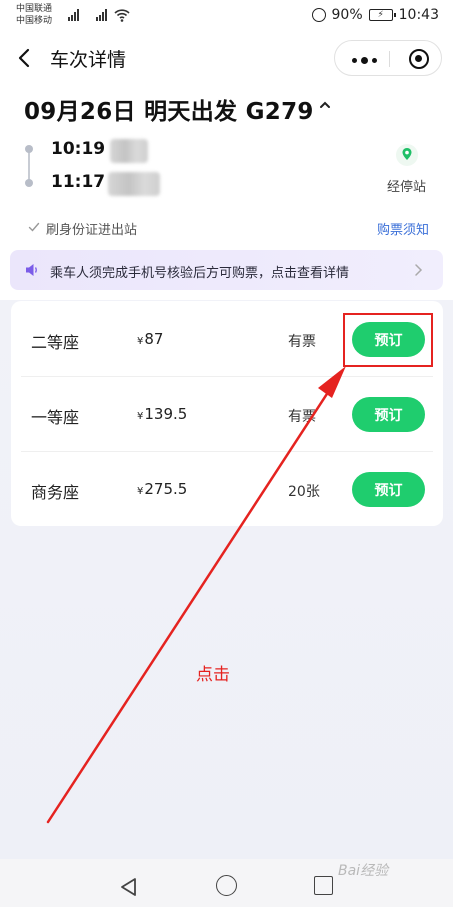  What do you see at coordinates (363, 871) in the screenshot?
I see `watermark: Bai经验` at bounding box center [363, 871].